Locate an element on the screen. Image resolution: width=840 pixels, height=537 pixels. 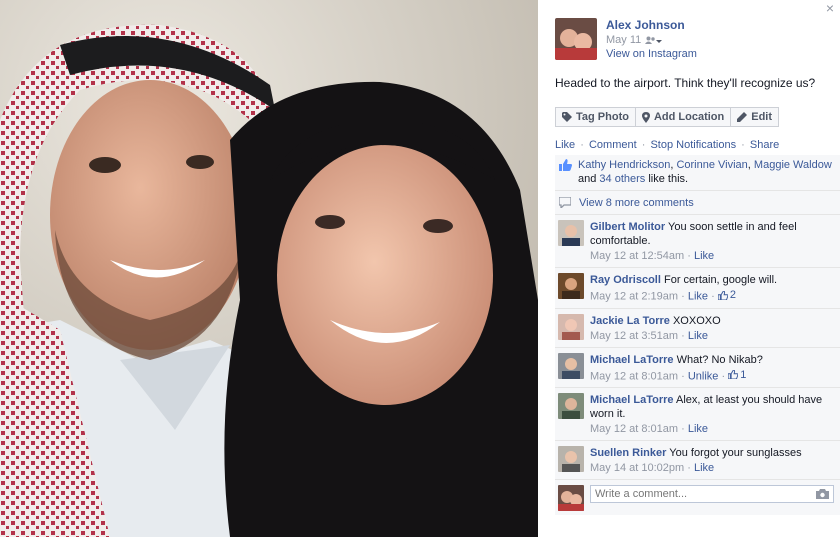
post-date: May 11 is located at coordinates (623, 40).